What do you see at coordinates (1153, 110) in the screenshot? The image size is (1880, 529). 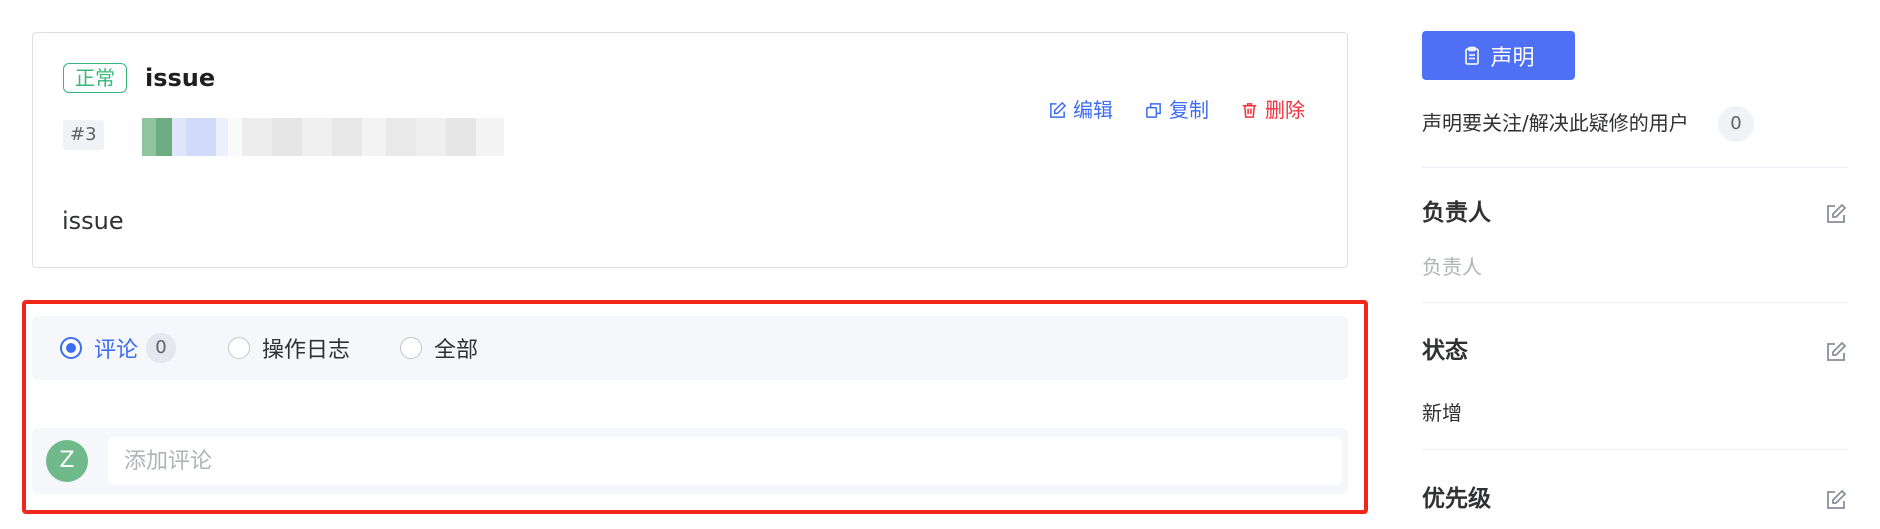 I see `copy-icon` at bounding box center [1153, 110].